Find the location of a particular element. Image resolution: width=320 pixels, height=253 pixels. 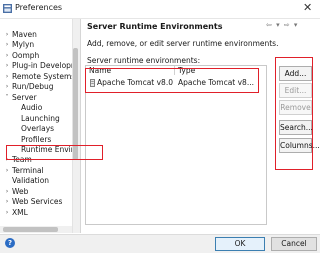

highlight-runtime-environments-item is located at coordinates (54, 152).